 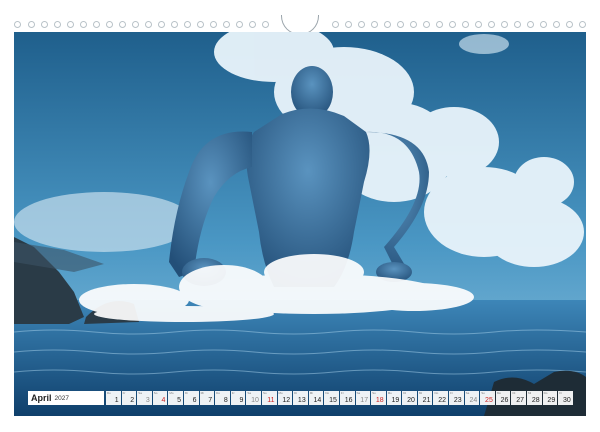 I want to click on day-cell: Fr 9, so click(x=238, y=398).